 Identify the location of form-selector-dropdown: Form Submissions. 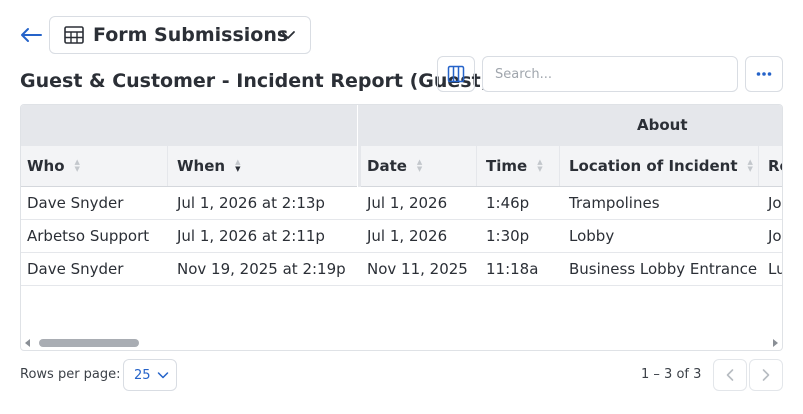
(180, 35).